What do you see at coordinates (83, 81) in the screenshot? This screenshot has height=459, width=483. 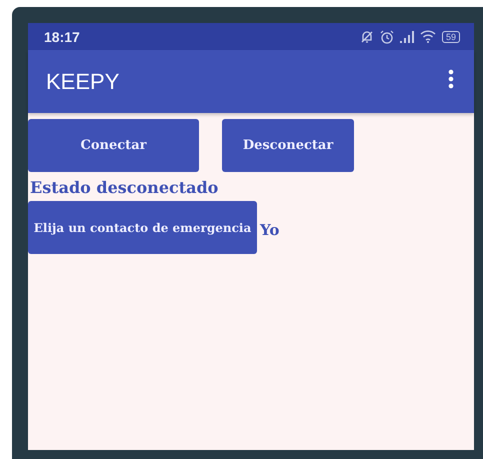 I see `app-title: KEEPY` at bounding box center [83, 81].